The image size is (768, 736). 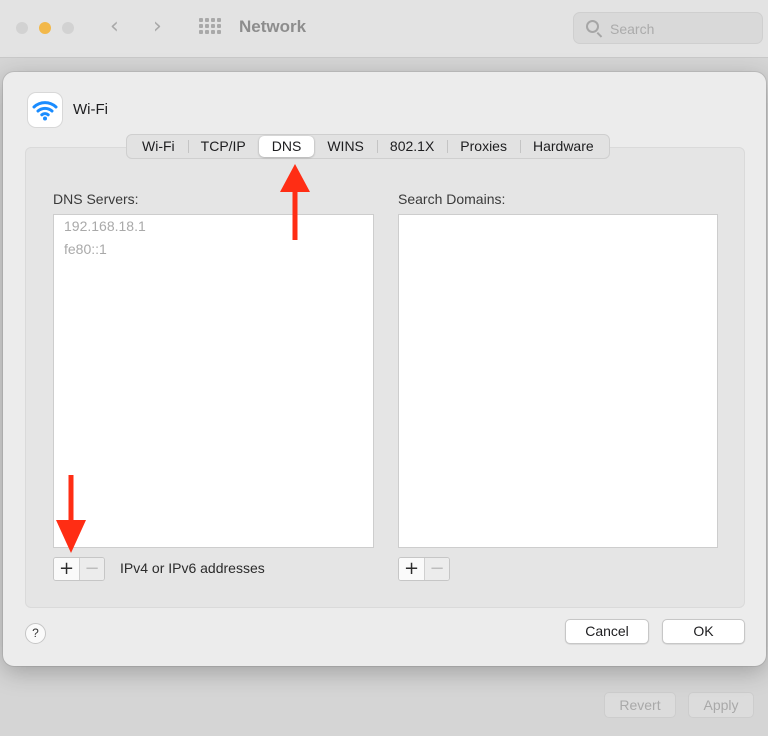 What do you see at coordinates (157, 27) in the screenshot?
I see `forward-arrow-icon: ›` at bounding box center [157, 27].